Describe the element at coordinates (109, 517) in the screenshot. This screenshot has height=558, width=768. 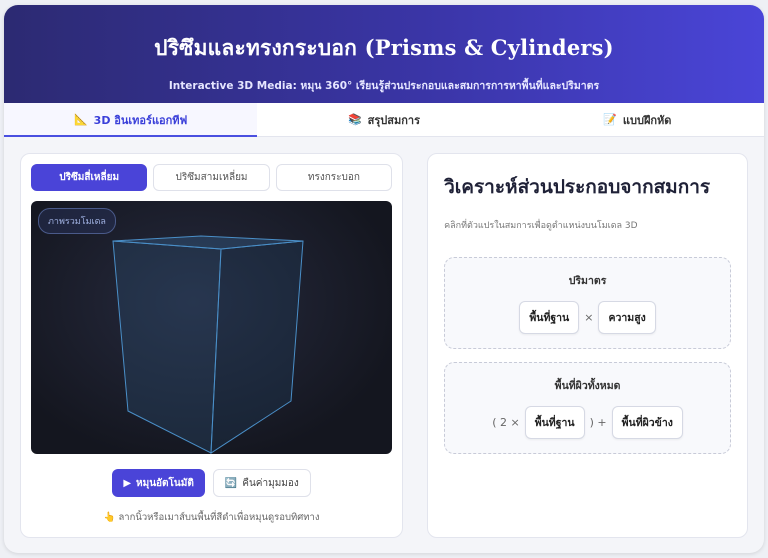
I see `pointing-hand-icon: 👆` at that location.